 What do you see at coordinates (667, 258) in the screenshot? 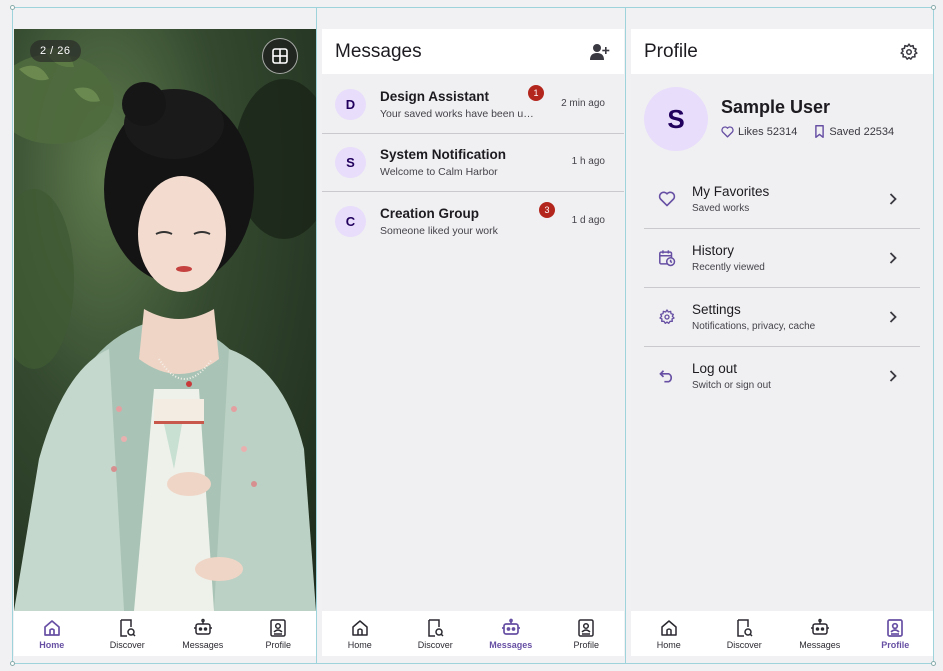
I see `history-icon` at bounding box center [667, 258].